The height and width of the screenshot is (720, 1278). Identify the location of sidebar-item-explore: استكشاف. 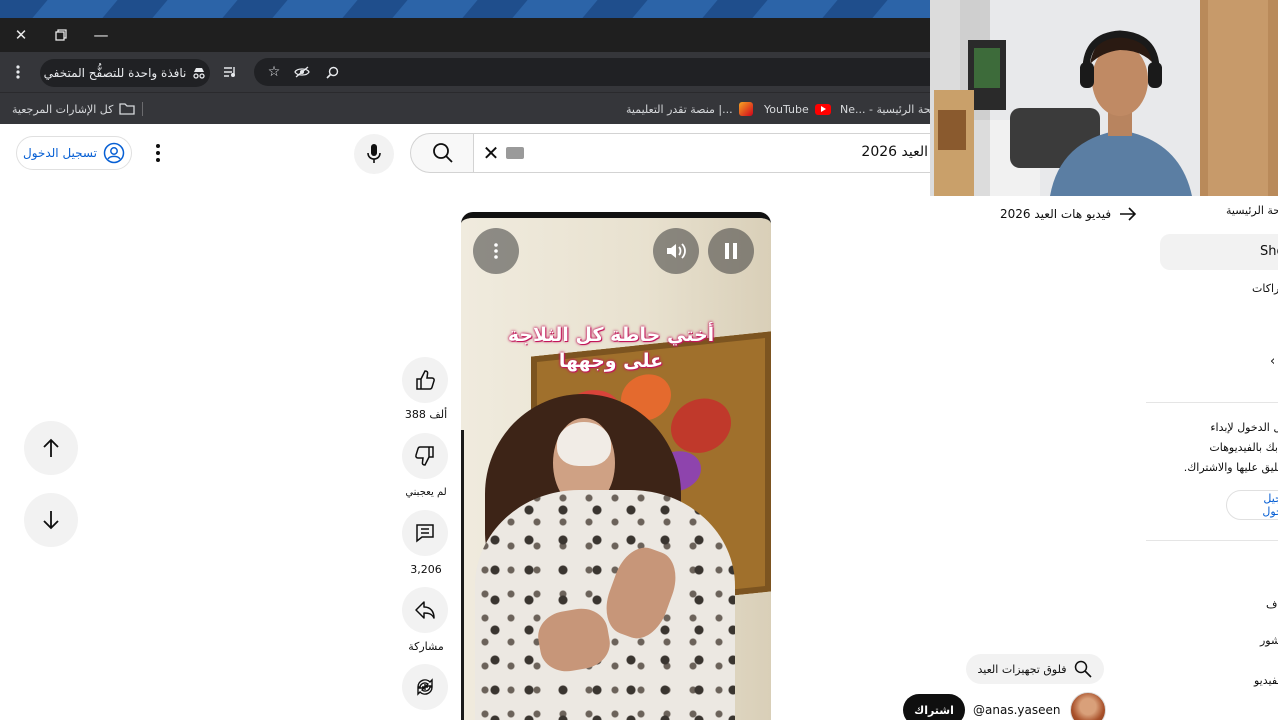
(1272, 604).